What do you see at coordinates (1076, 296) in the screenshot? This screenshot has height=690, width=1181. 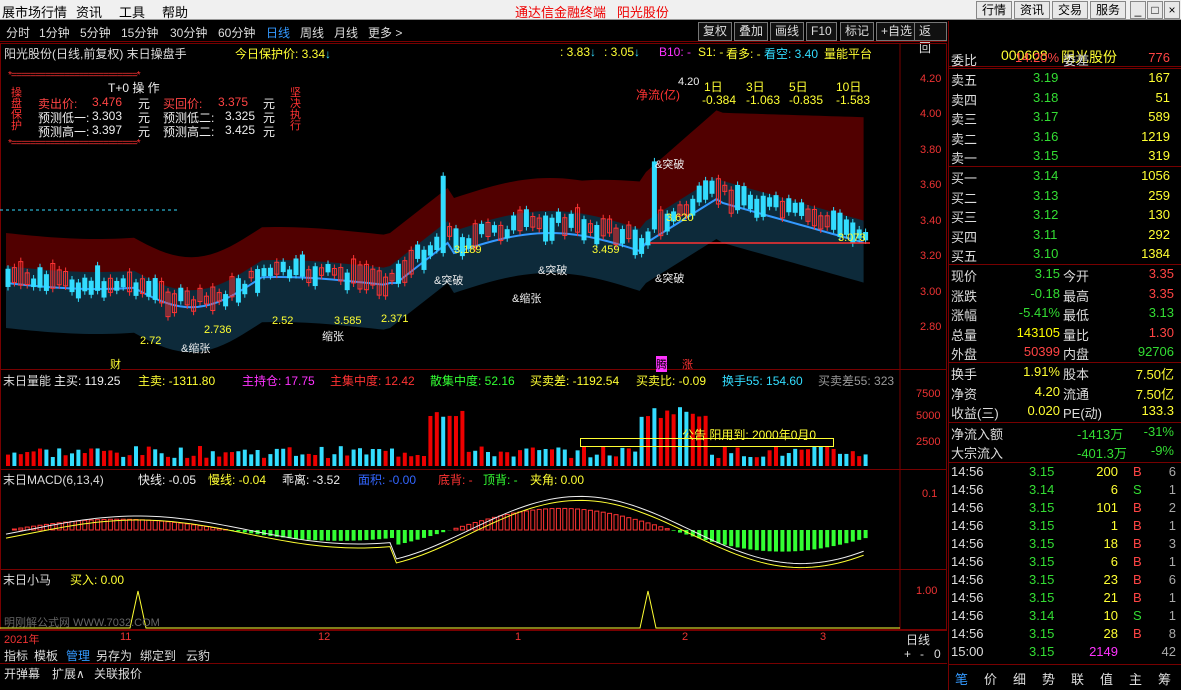 I see `stat-label: 最高` at bounding box center [1076, 296].